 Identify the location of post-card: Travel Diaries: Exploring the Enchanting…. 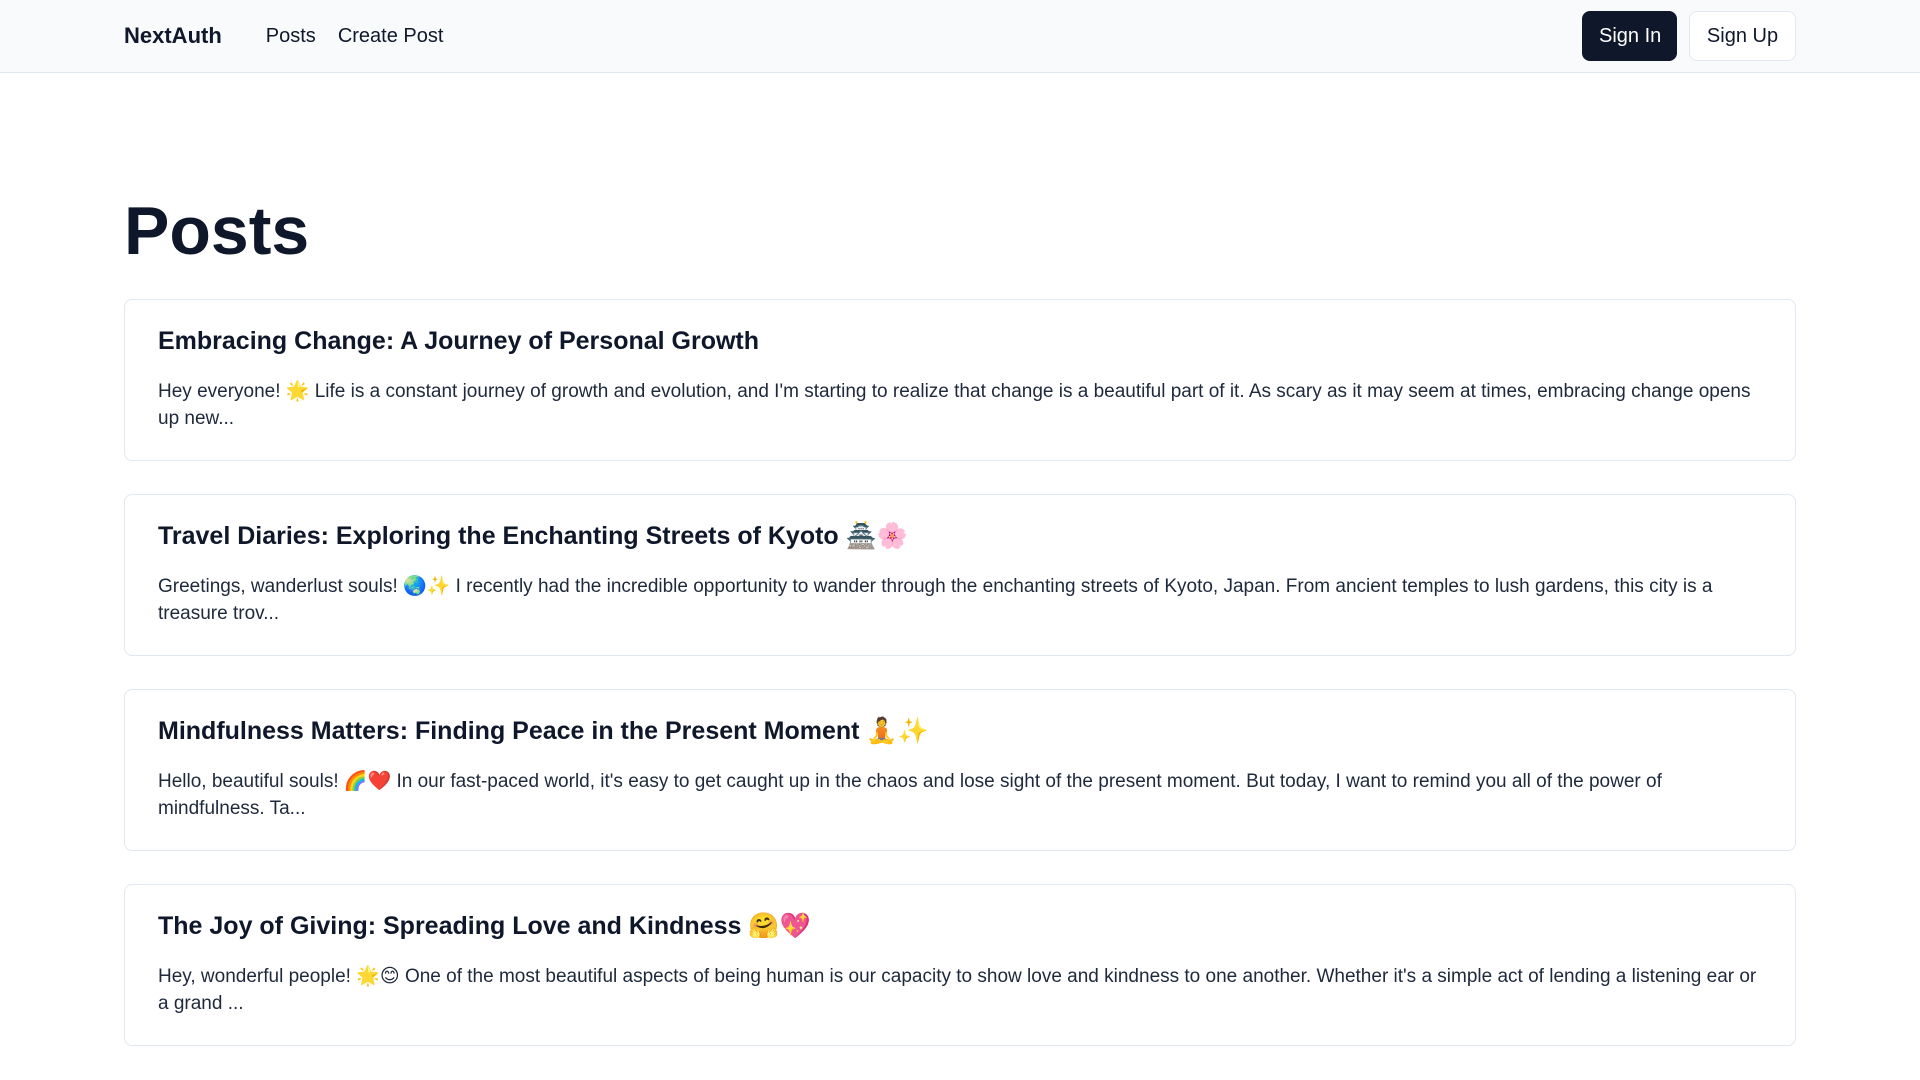
(960, 575).